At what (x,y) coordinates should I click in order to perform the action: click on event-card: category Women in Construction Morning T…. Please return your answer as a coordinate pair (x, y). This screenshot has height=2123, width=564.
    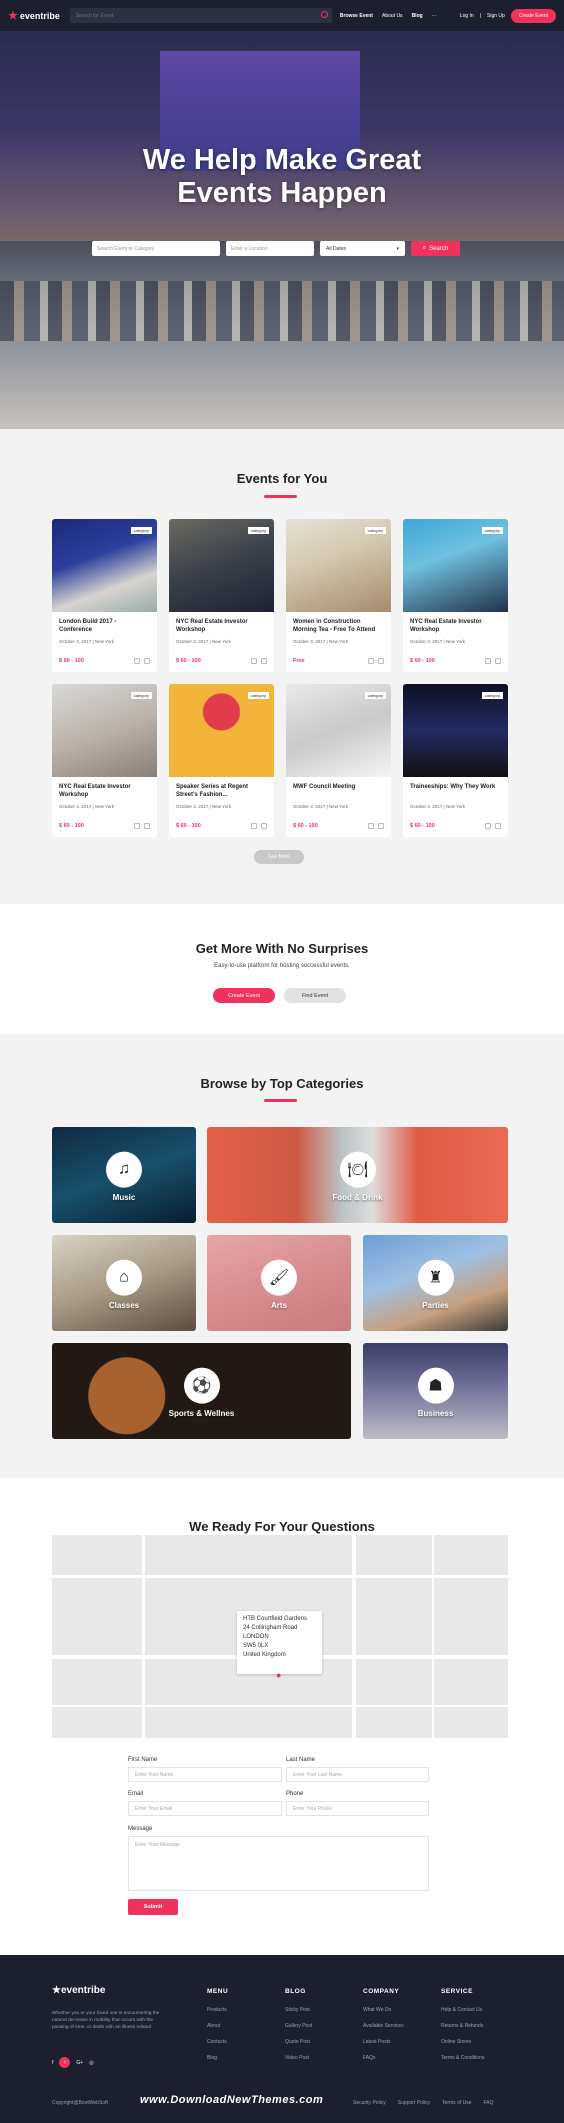
    Looking at the image, I should click on (338, 595).